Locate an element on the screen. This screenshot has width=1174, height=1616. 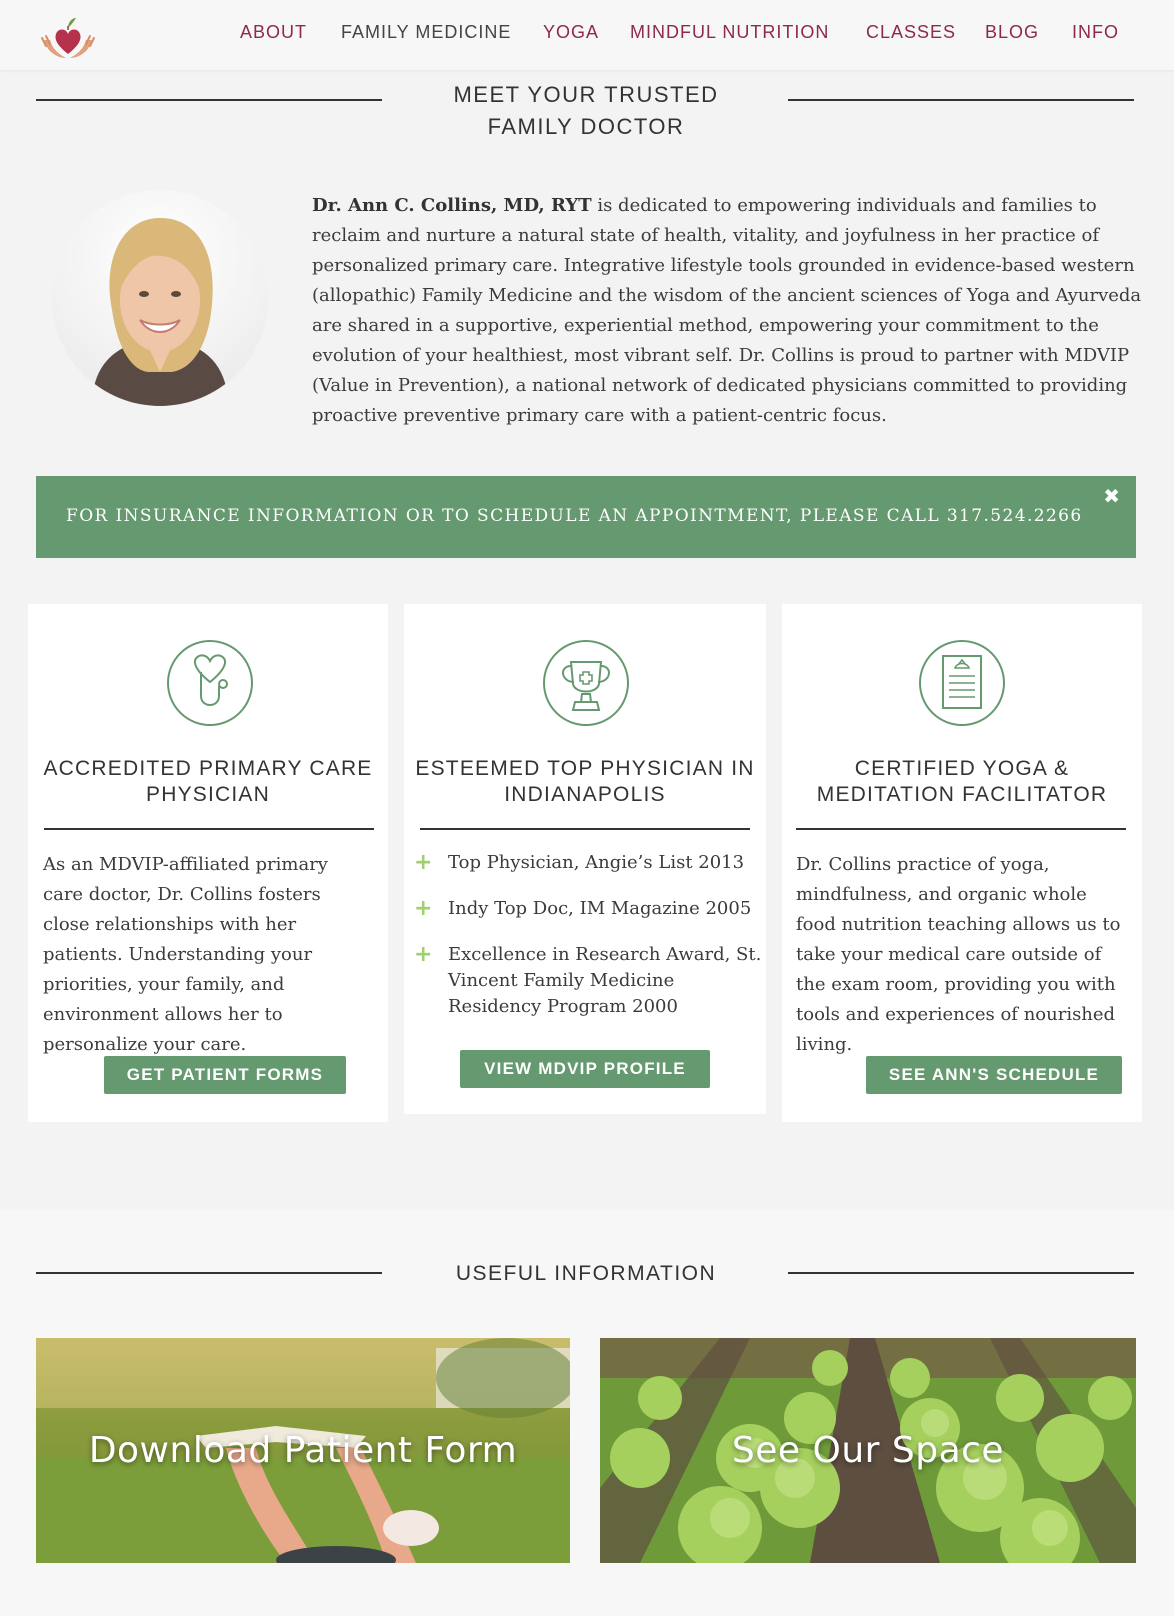
see-our-space-tile: See Our Space is located at coordinates (868, 1450).